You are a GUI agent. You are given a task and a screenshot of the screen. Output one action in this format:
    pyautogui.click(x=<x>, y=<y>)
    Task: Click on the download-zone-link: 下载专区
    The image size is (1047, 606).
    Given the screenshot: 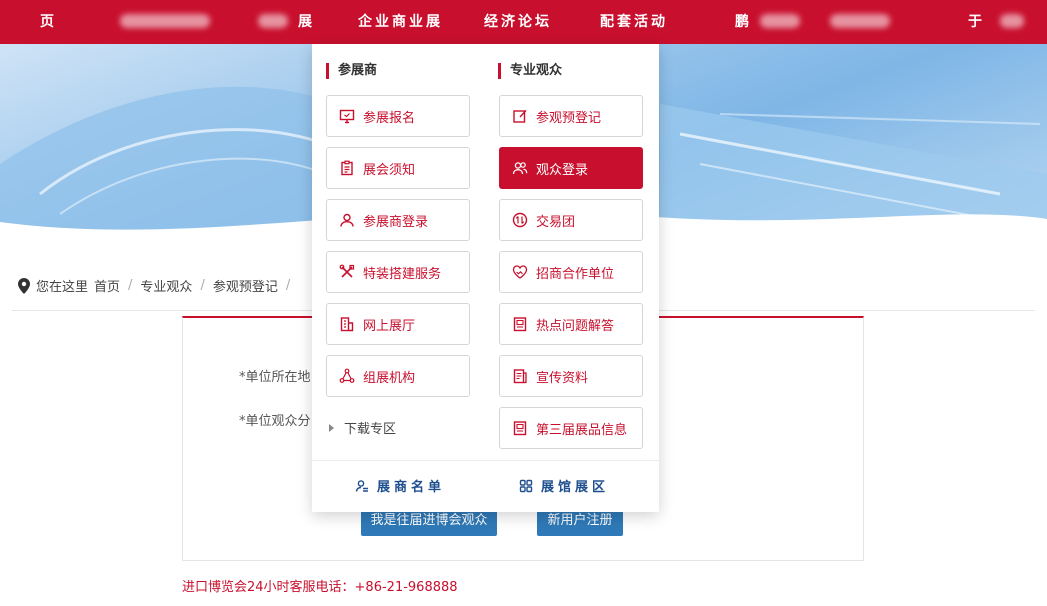 What is the action you would take?
    pyautogui.click(x=362, y=427)
    